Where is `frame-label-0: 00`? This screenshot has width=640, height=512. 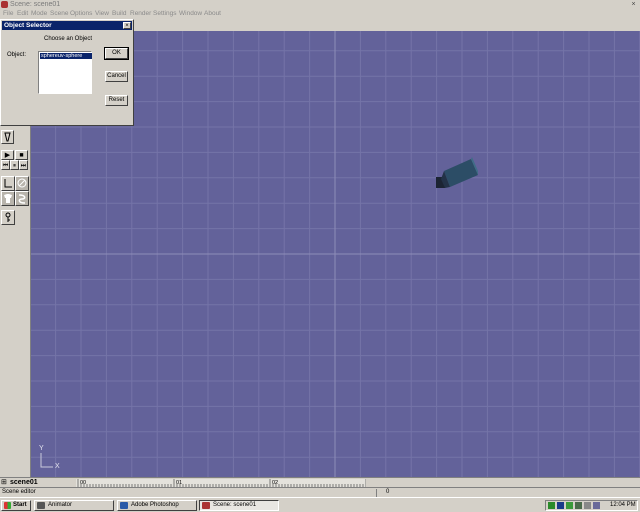
frame-label-0: 00 is located at coordinates (83, 483).